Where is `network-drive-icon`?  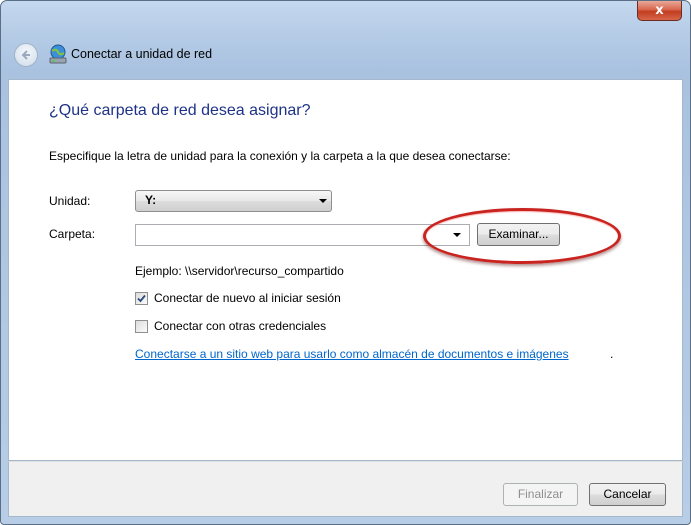 network-drive-icon is located at coordinates (58, 54).